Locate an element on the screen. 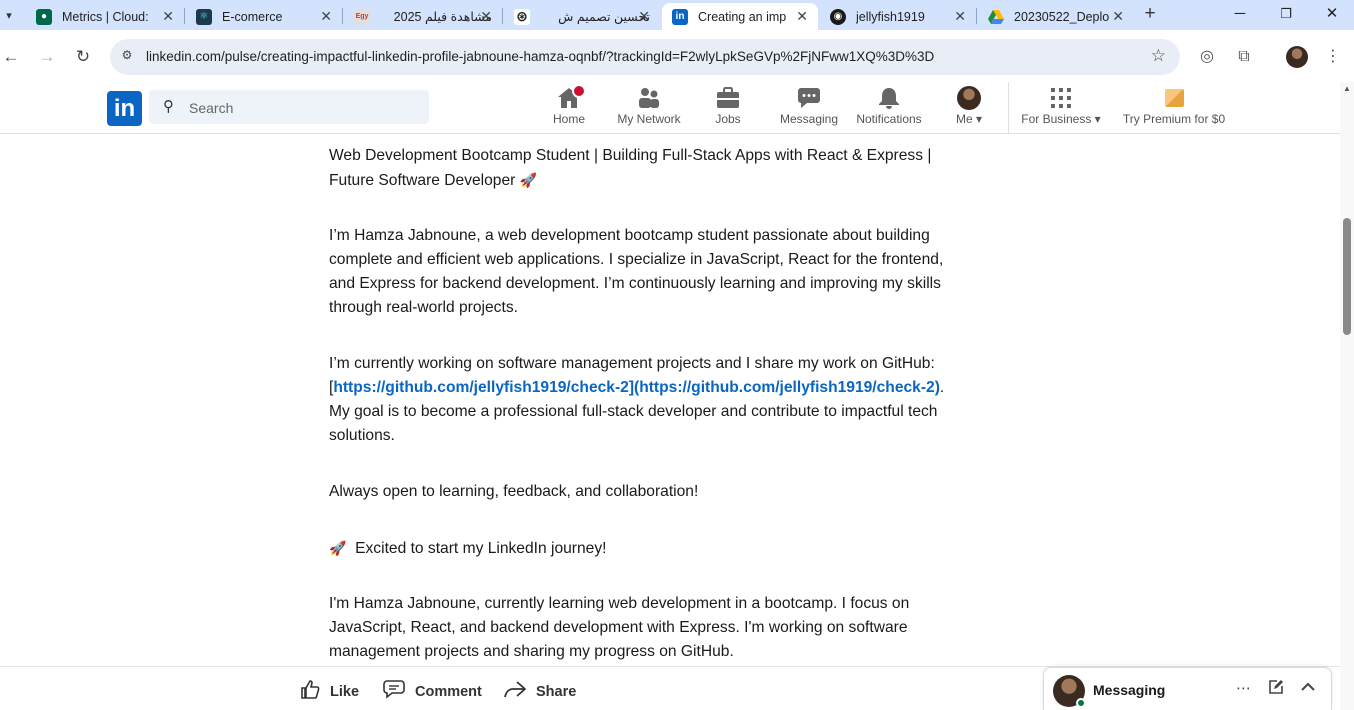 Image resolution: width=1354 pixels, height=710 pixels. more-options-ellipsis-icon: ⋯ is located at coordinates (1243, 688).